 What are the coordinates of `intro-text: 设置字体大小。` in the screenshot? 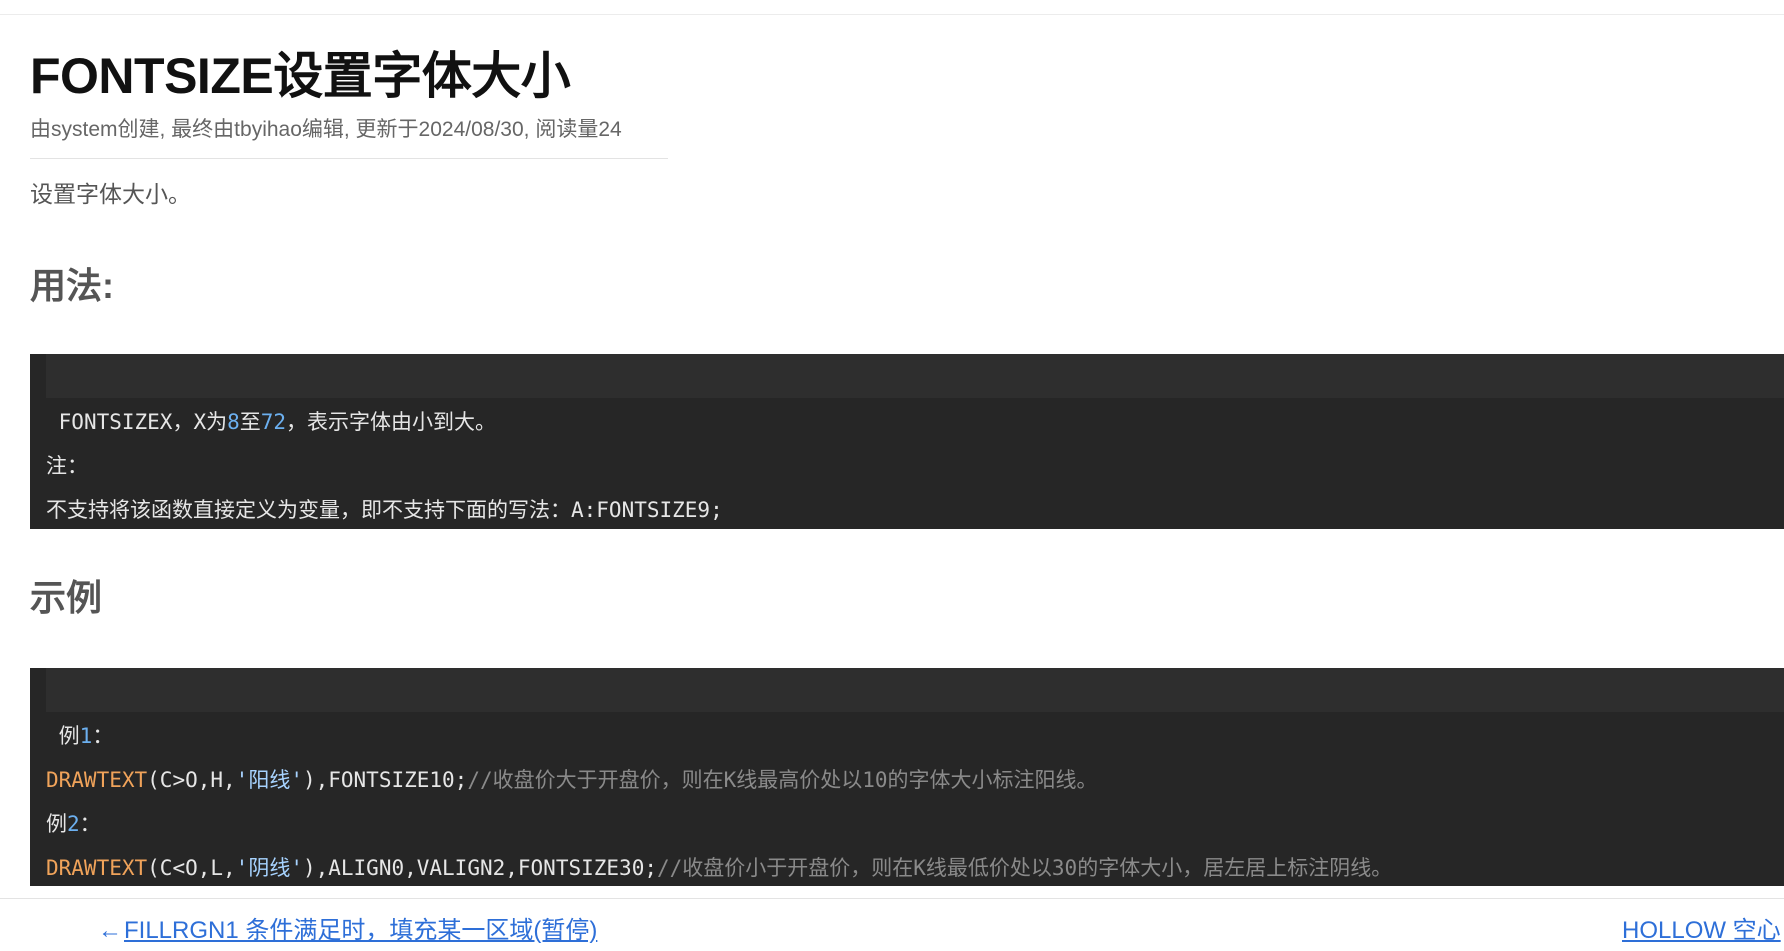 It's located at (110, 194).